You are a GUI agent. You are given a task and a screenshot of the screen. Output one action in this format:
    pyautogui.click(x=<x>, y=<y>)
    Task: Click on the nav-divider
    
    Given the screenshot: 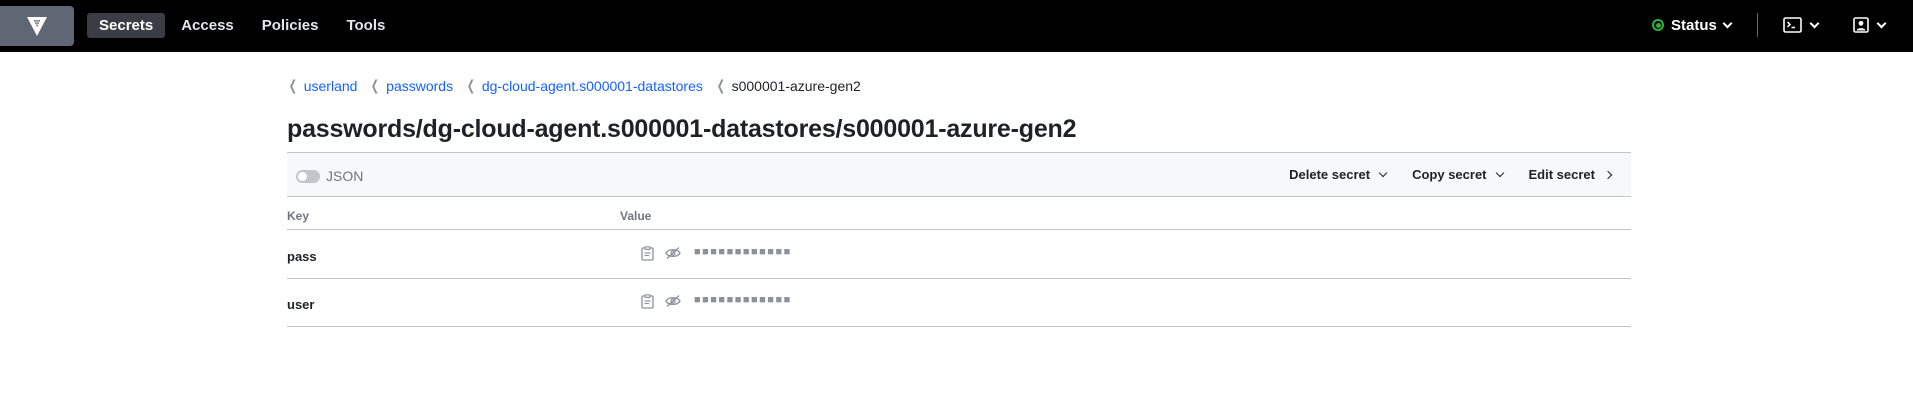 What is the action you would take?
    pyautogui.click(x=1757, y=25)
    